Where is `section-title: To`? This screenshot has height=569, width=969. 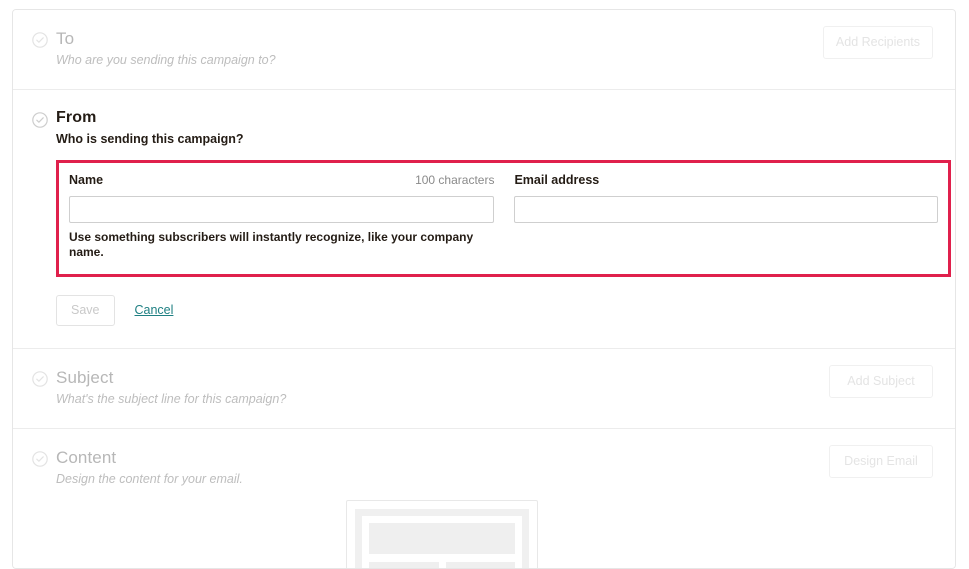 section-title: To is located at coordinates (65, 38).